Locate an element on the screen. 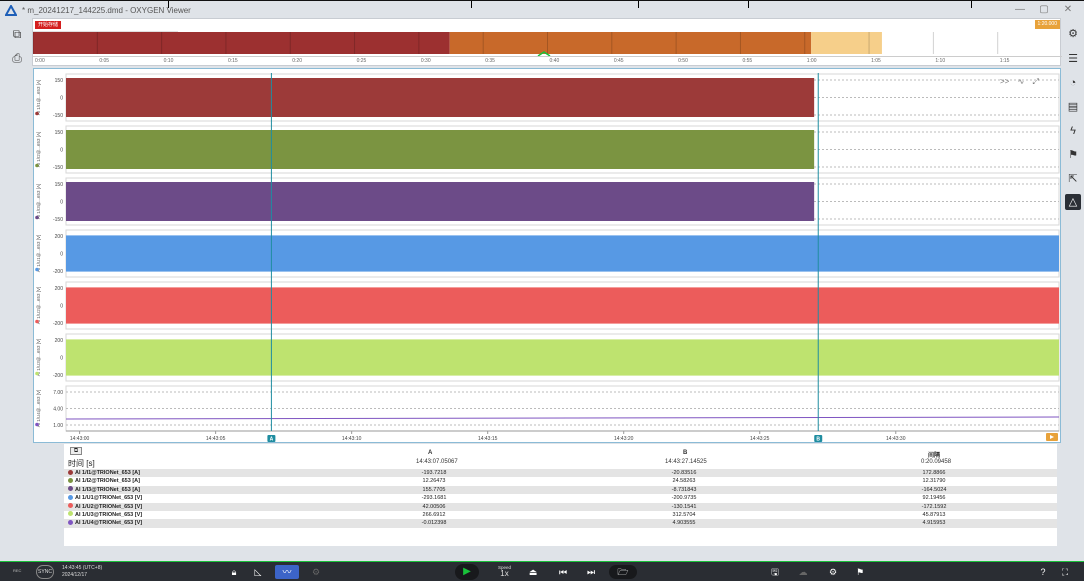 The width and height of the screenshot is (1084, 581). channel-label: AI 1/U3@TRIONet_653 [V] is located at coordinates (109, 514).